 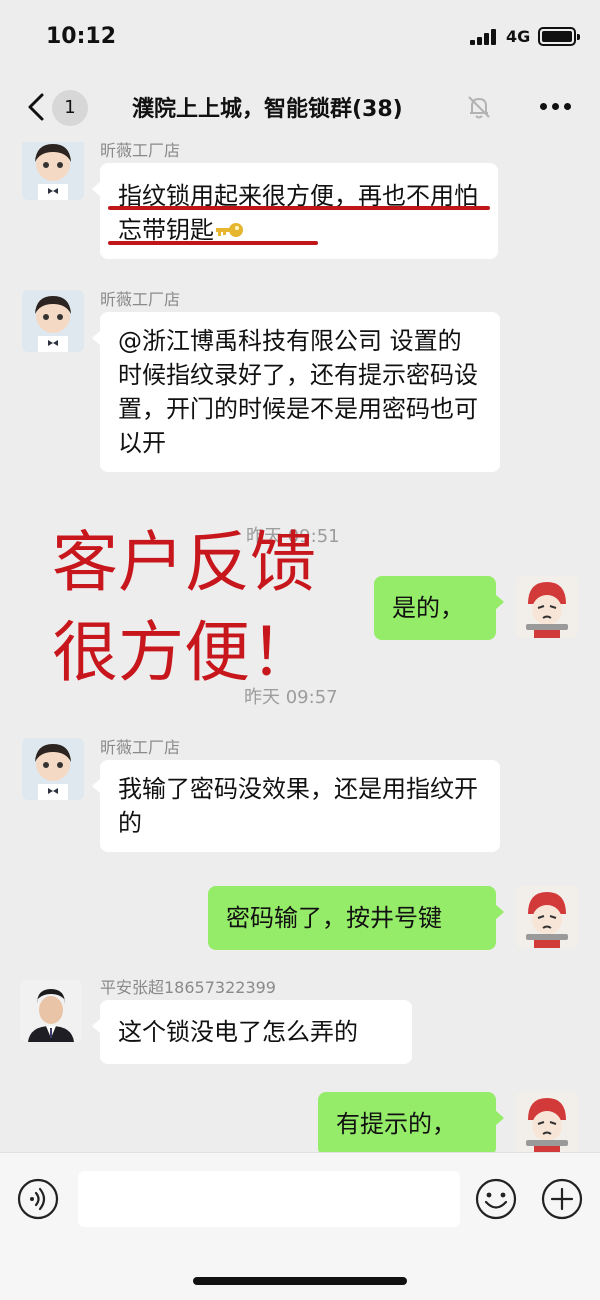 I want to click on message-bubble: 有提示的，, so click(x=411, y=1122).